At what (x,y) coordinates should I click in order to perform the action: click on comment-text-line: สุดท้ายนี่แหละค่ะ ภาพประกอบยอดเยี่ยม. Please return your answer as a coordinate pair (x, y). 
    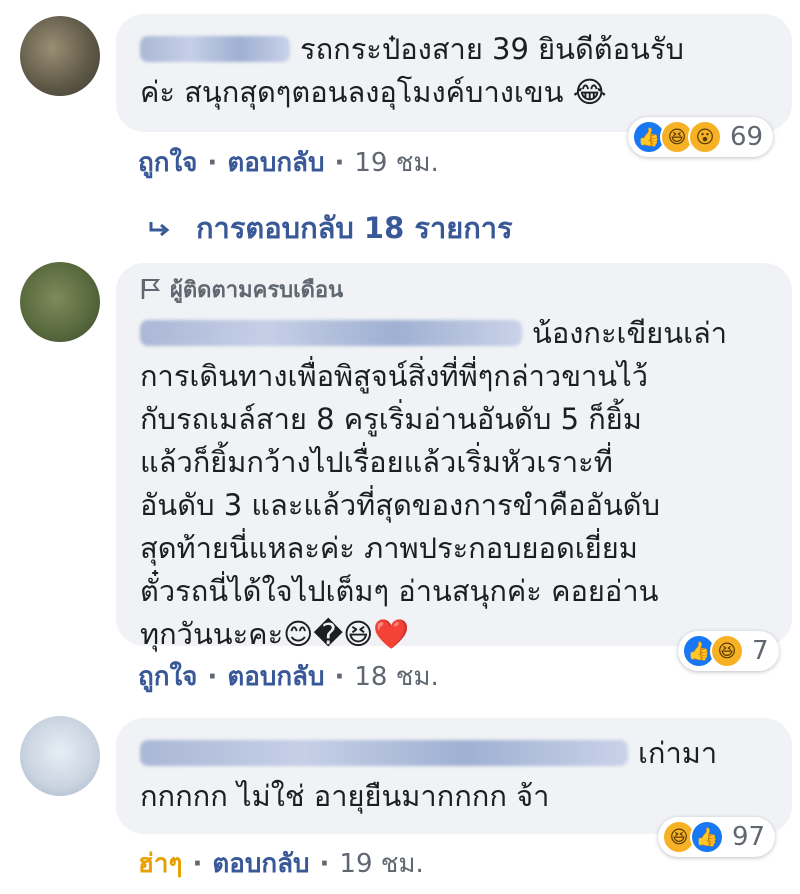
    Looking at the image, I should click on (389, 548).